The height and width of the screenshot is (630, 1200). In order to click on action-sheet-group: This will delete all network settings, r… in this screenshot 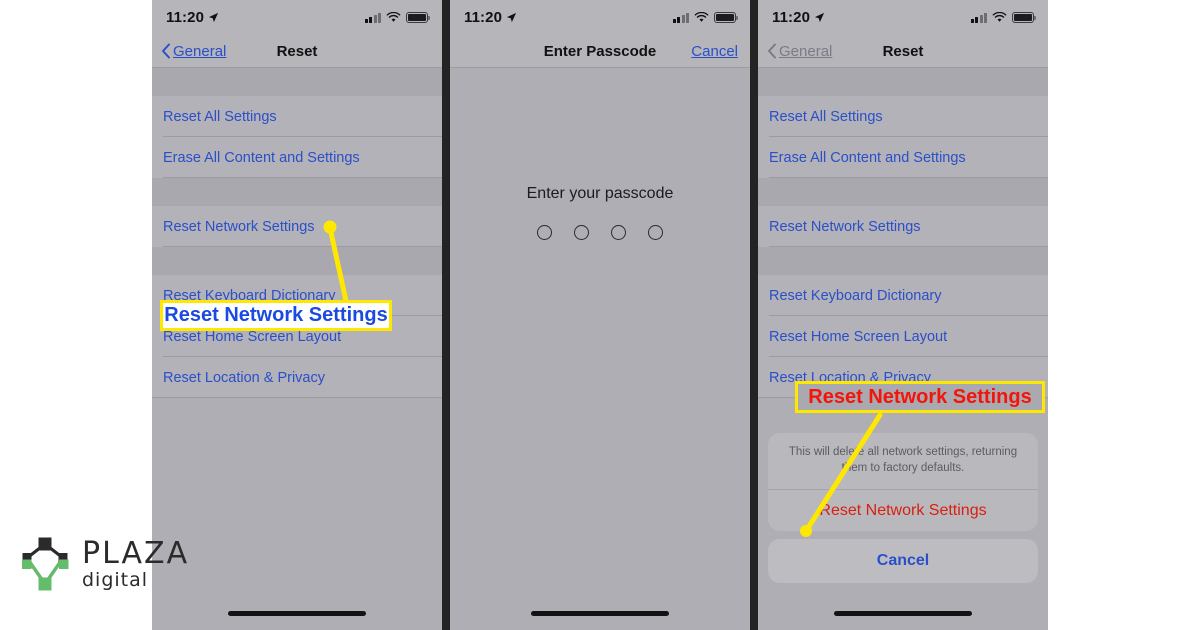, I will do `click(903, 481)`.